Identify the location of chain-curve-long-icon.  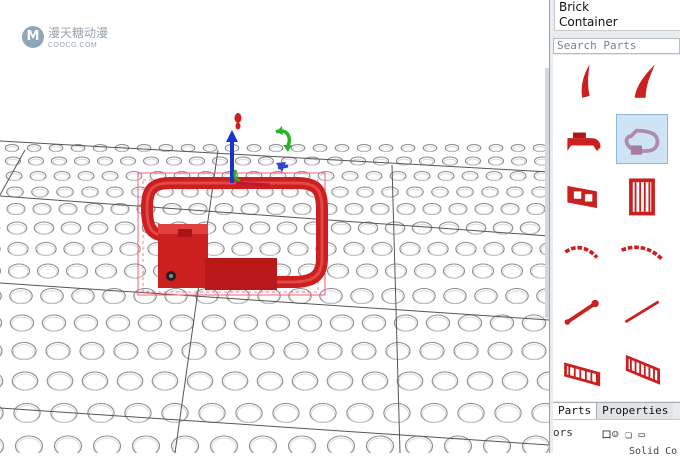
(642, 253).